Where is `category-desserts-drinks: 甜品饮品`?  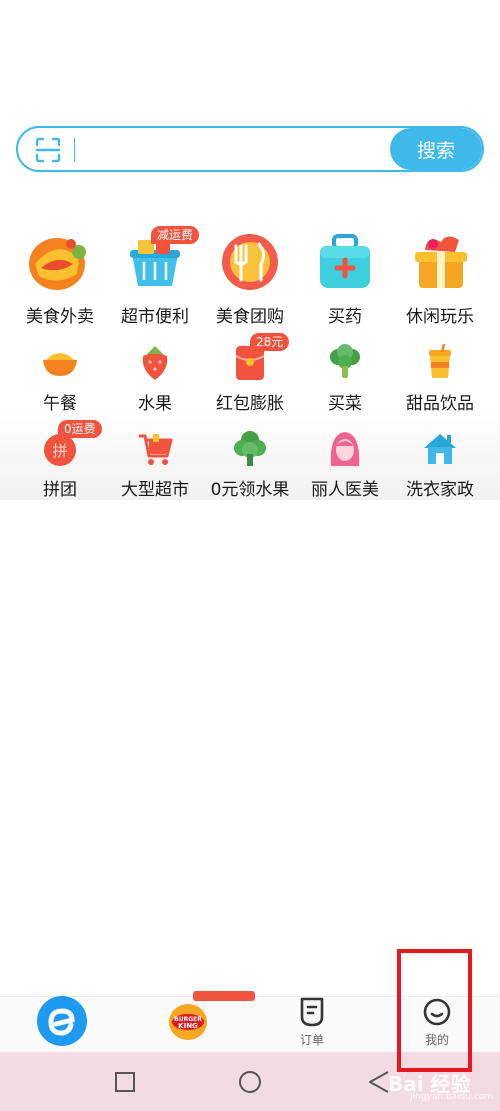
category-desserts-drinks: 甜品饮品 is located at coordinates (440, 379).